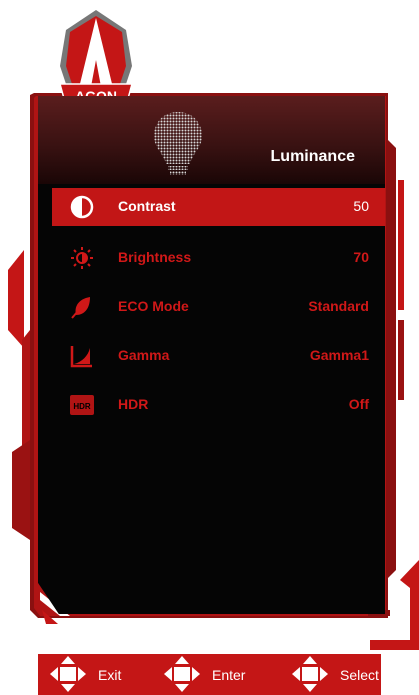 The image size is (419, 695). What do you see at coordinates (361, 206) in the screenshot?
I see `menu-item-value: 50` at bounding box center [361, 206].